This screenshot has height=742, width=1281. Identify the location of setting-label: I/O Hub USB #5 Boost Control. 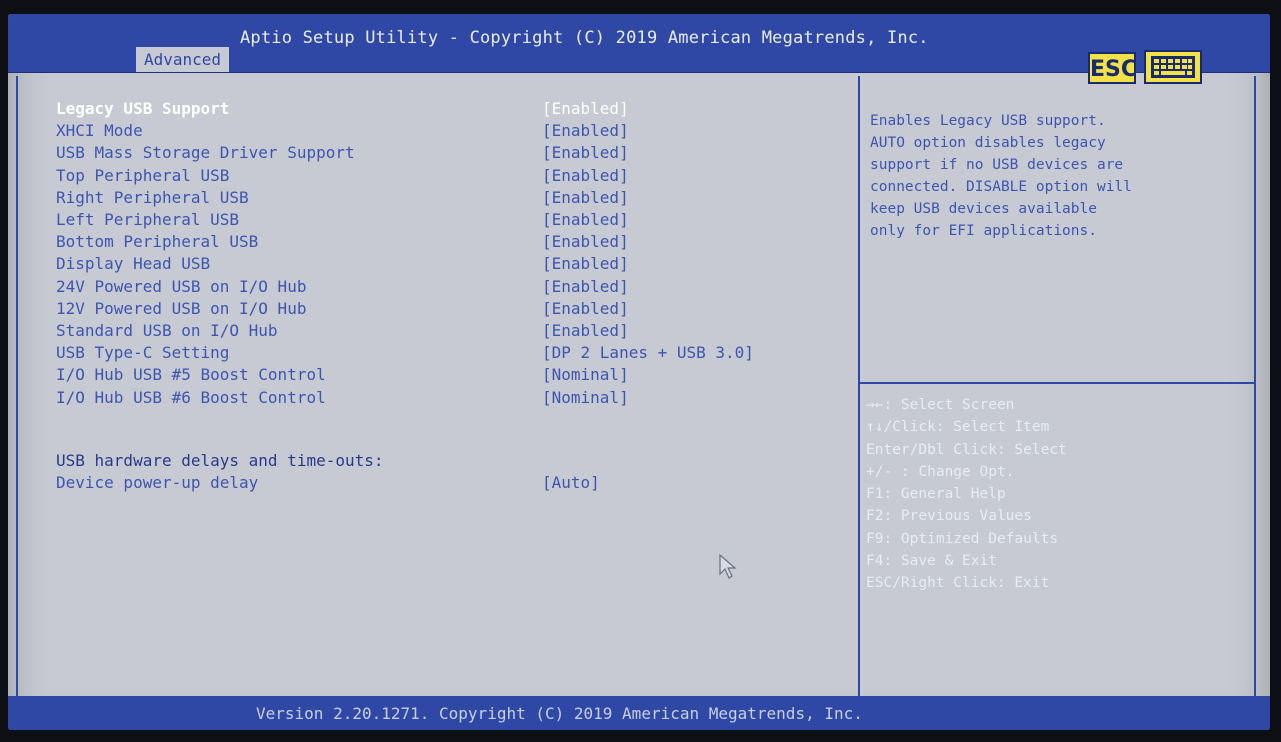
(191, 375).